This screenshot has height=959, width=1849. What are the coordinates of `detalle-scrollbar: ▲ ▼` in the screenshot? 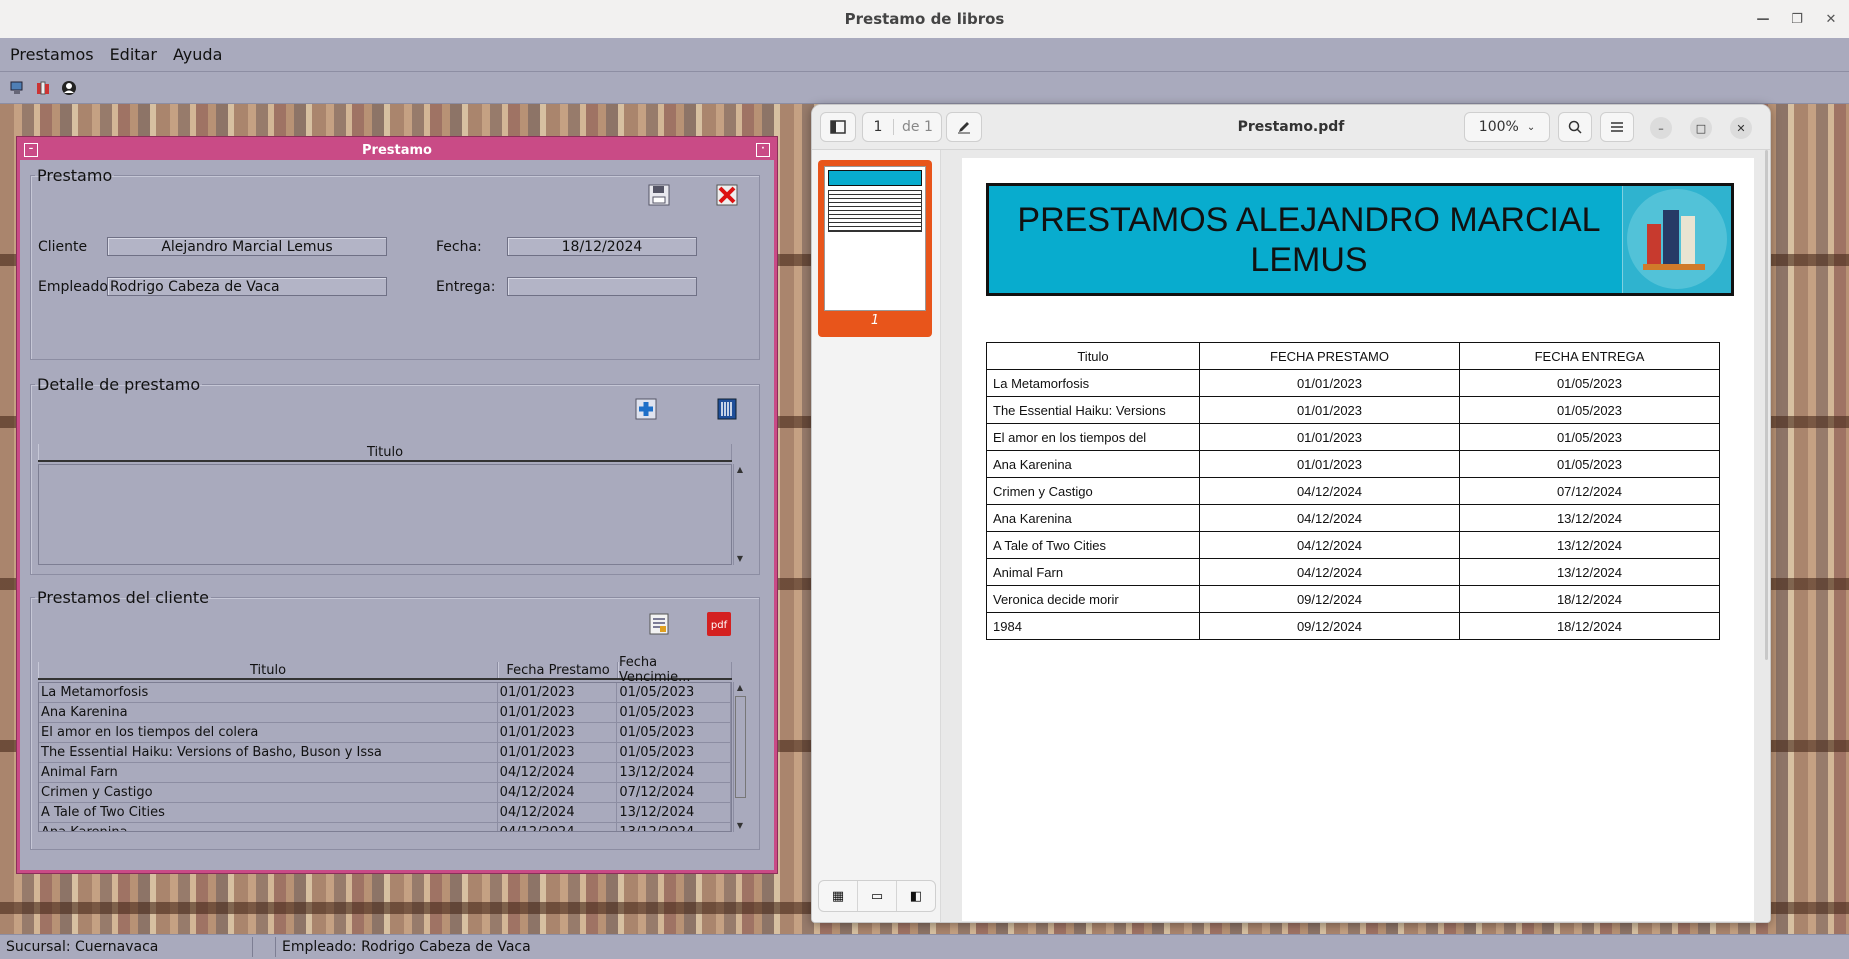 It's located at (739, 514).